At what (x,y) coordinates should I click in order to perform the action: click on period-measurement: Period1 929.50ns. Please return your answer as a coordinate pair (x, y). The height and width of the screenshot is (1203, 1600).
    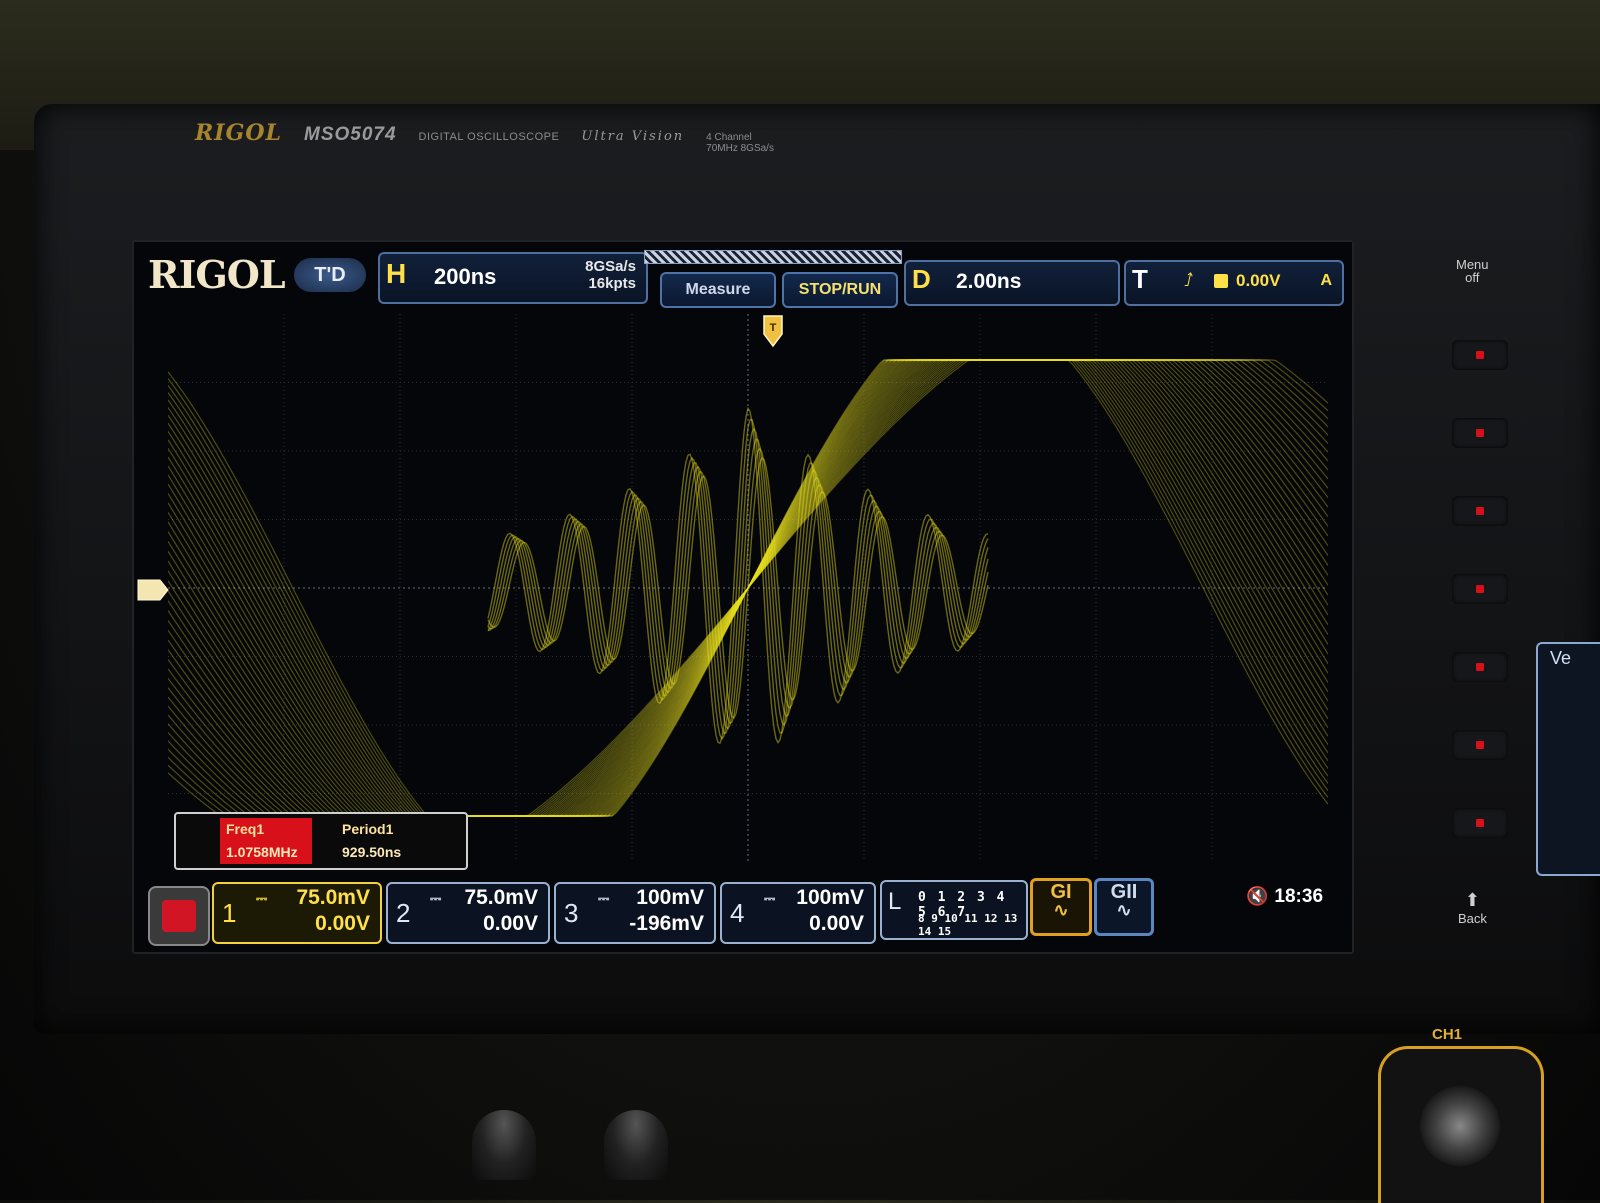
    Looking at the image, I should click on (391, 841).